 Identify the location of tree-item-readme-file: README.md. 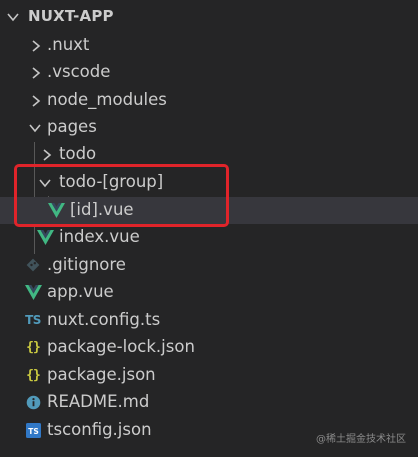
(209, 402).